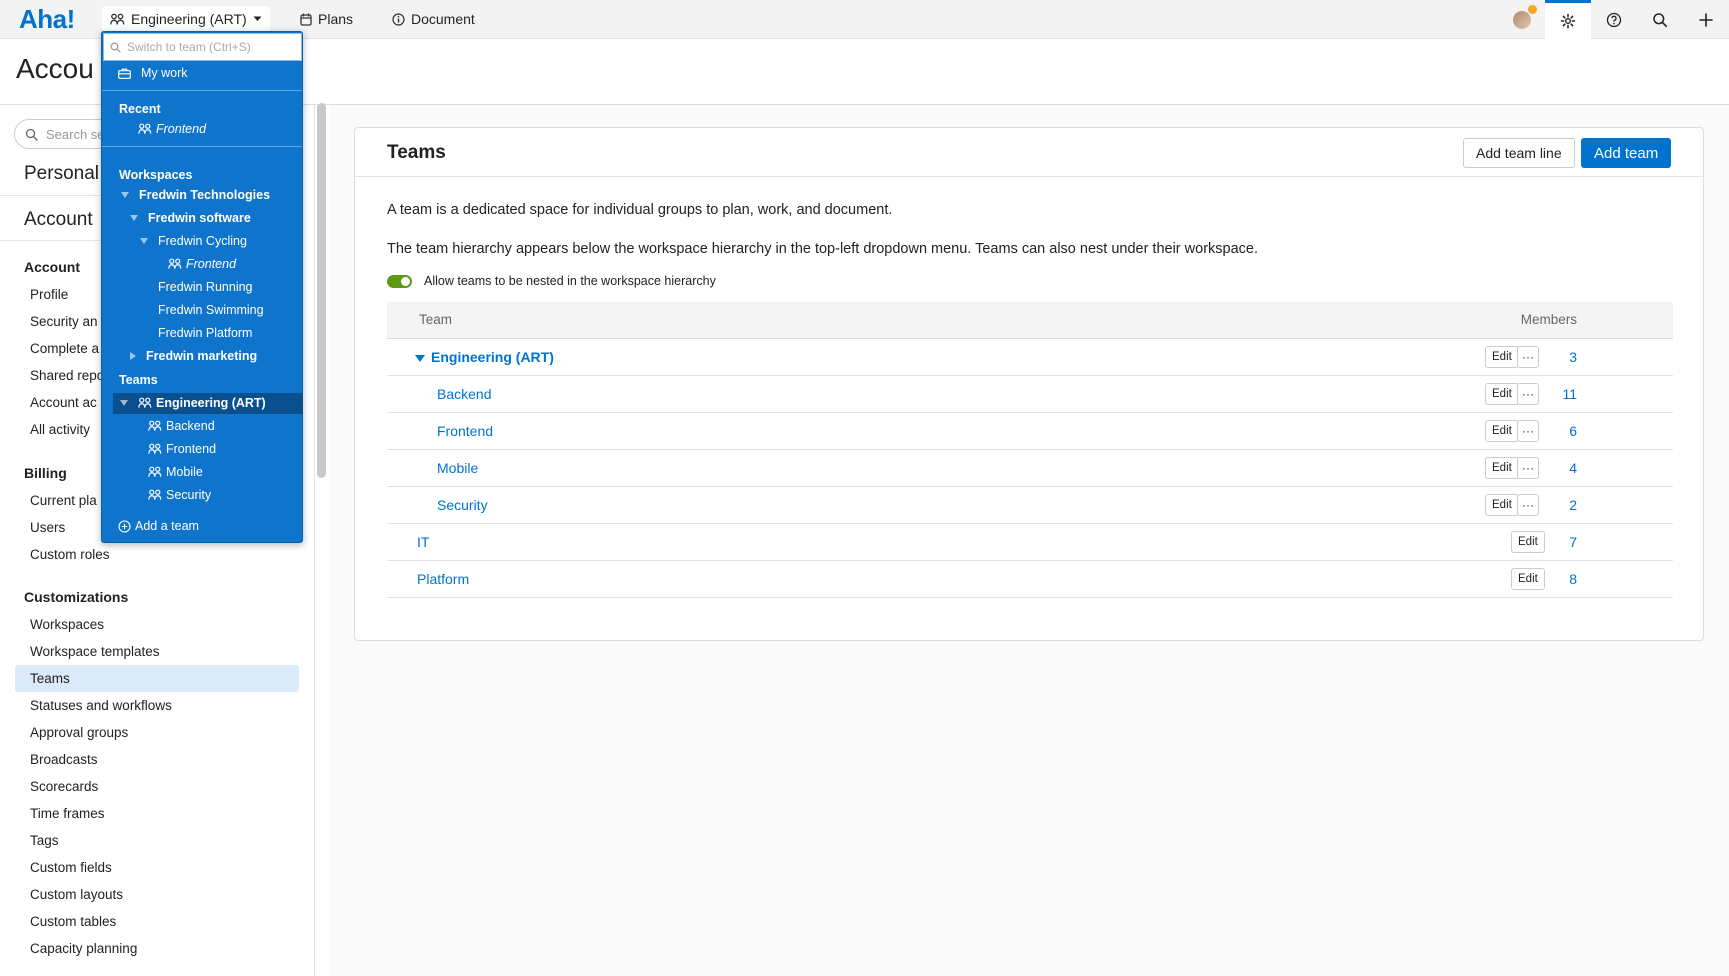 This screenshot has height=976, width=1729. I want to click on workspace-fredwin-platform: Fredwin Platform, so click(205, 333).